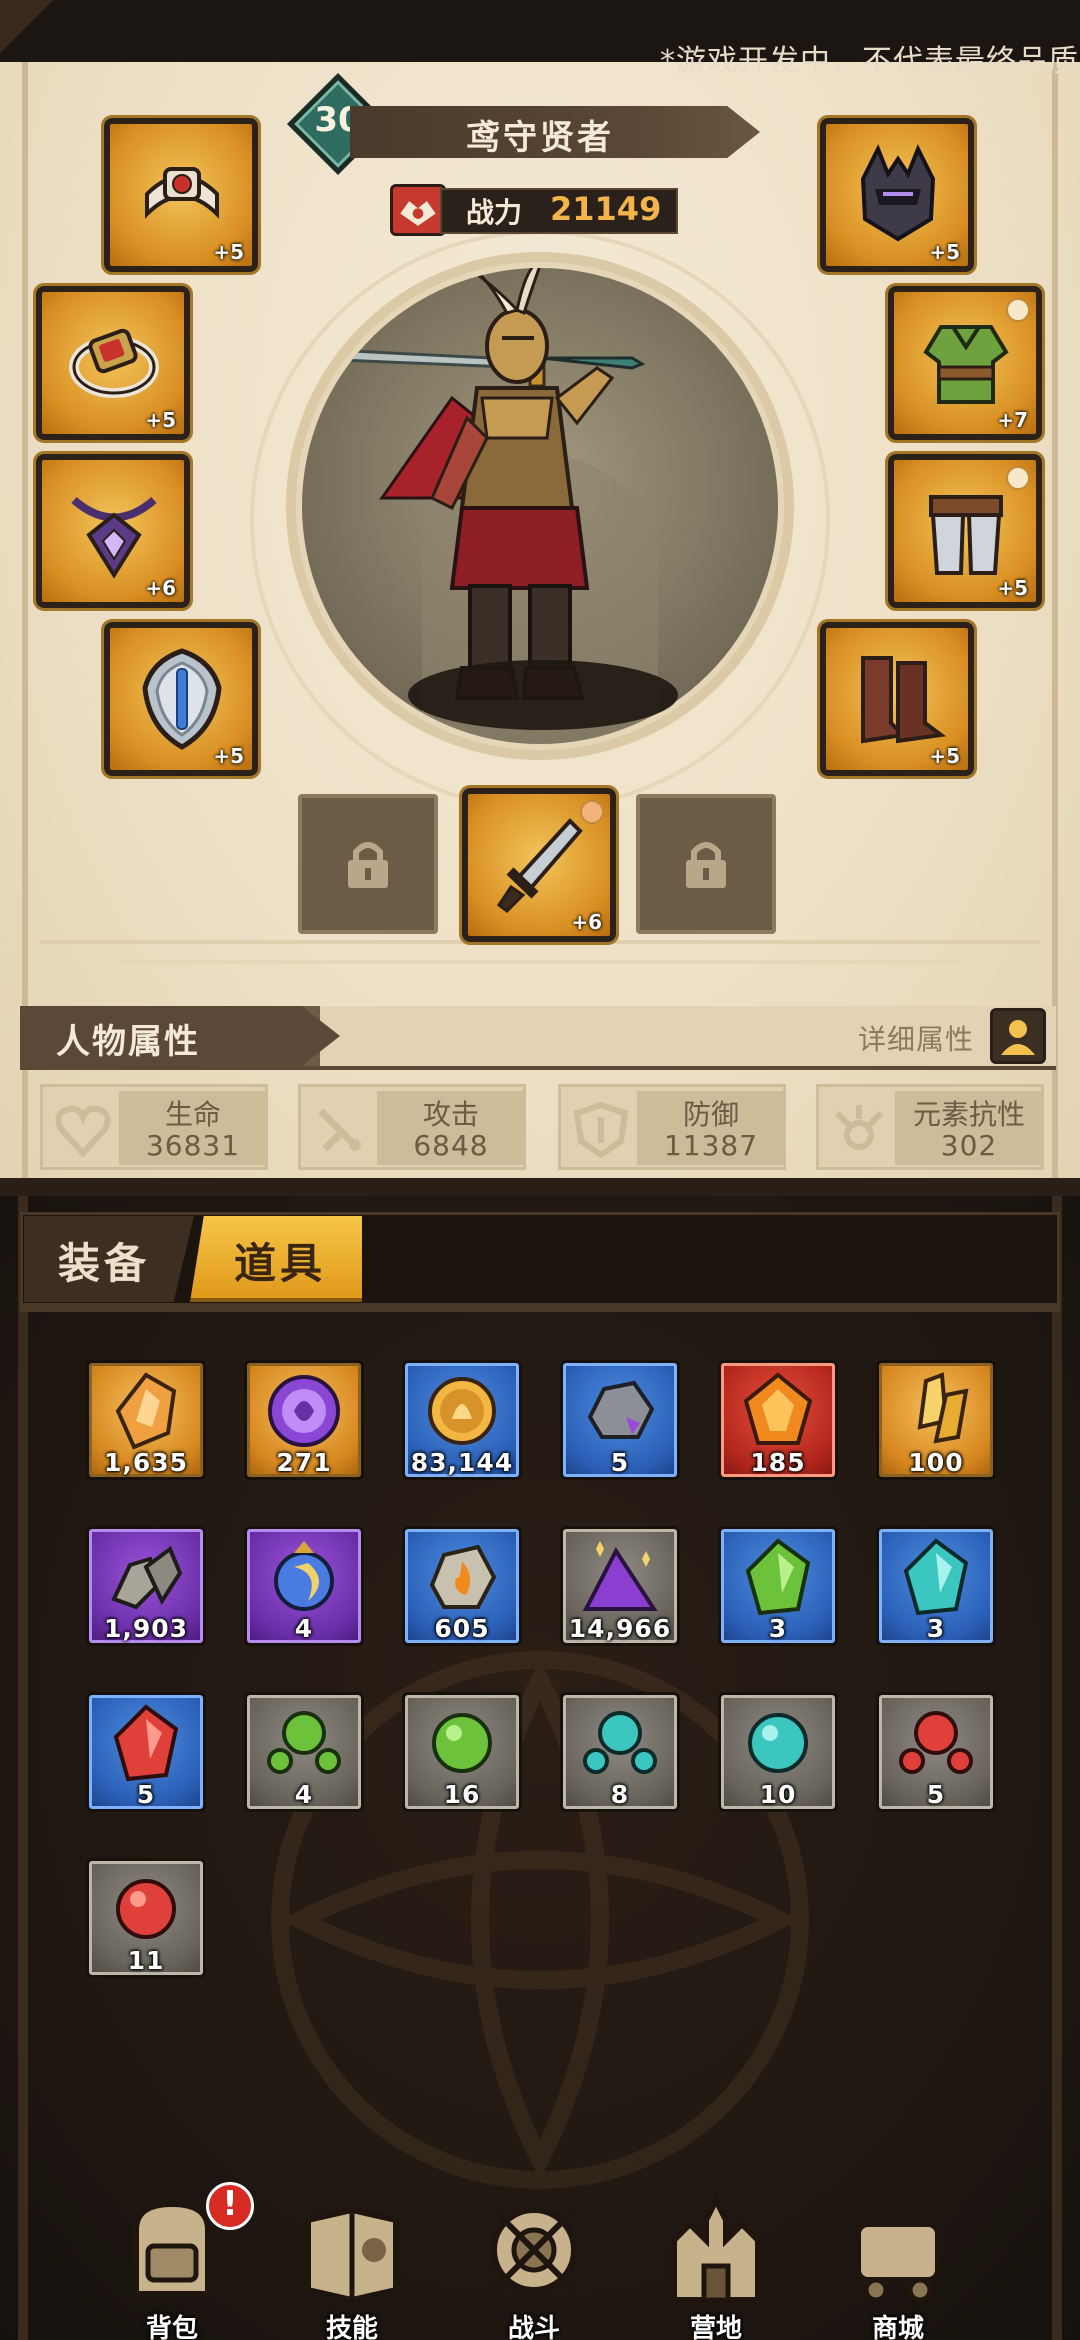 This screenshot has width=1080, height=2340. Describe the element at coordinates (778, 1420) in the screenshot. I see `inventory-item: 185` at that location.